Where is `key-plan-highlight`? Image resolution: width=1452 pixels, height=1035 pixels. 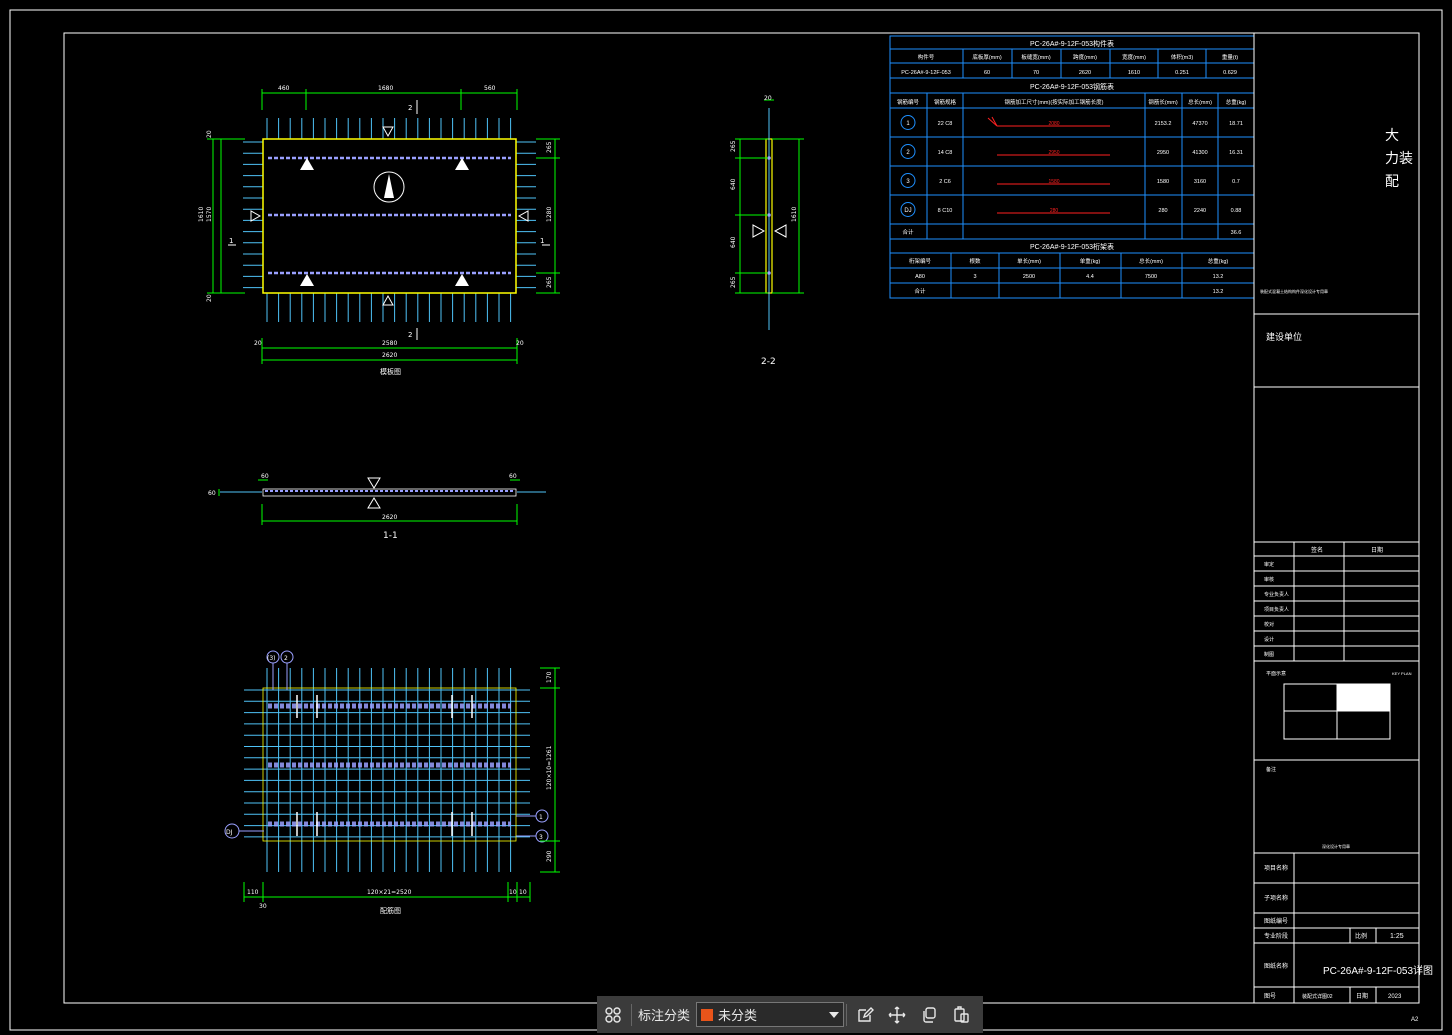
key-plan-highlight is located at coordinates (1363, 697).